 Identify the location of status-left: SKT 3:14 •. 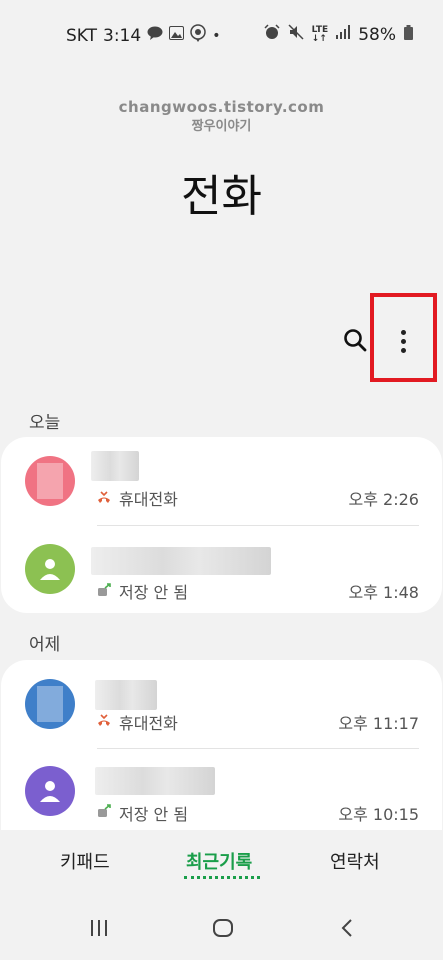
(143, 35).